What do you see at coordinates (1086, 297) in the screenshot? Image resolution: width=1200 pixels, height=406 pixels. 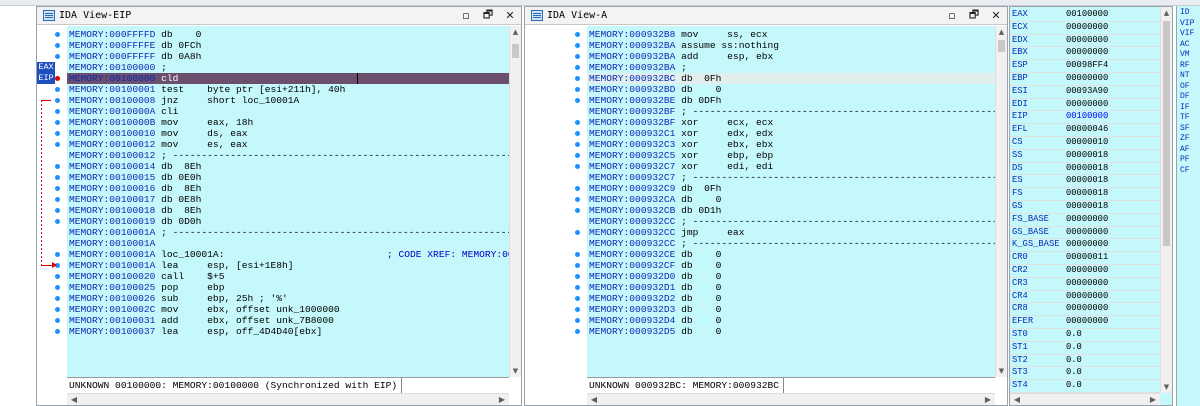 I see `register-row: CR4 00000000` at bounding box center [1086, 297].